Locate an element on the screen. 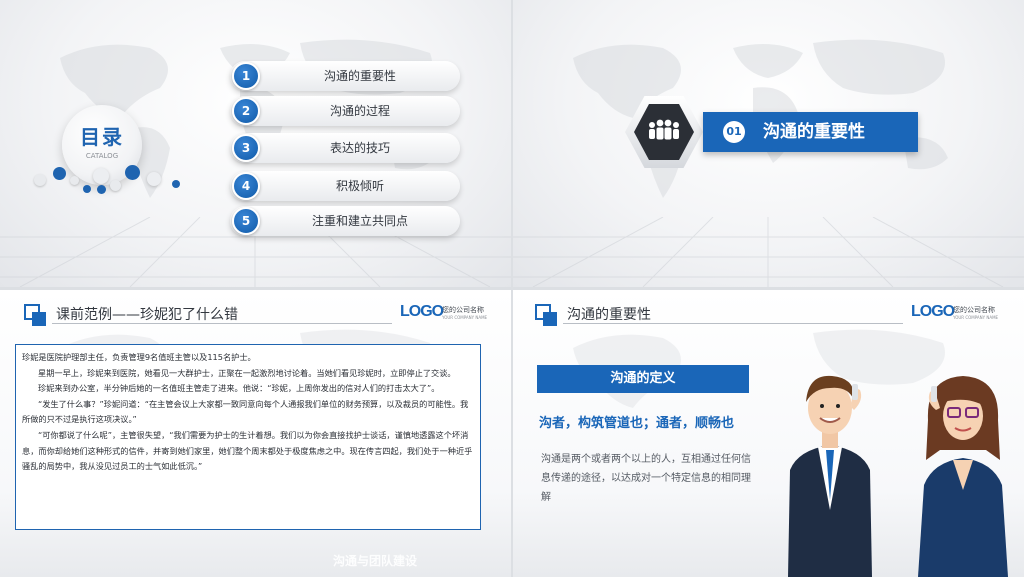  section-banner: 01 沟通的重要性 is located at coordinates (810, 132).